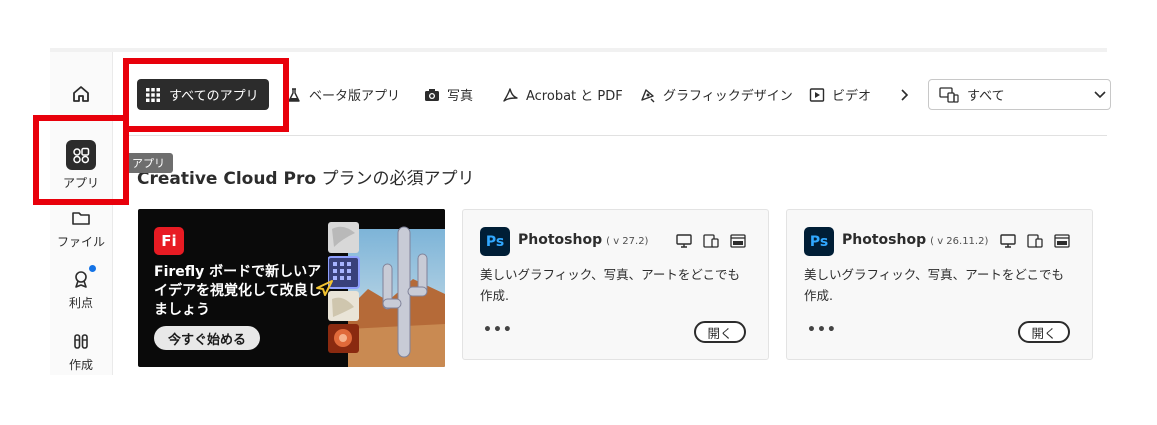 This screenshot has width=1157, height=425. I want to click on app-version: ( v 26.11.2), so click(959, 241).